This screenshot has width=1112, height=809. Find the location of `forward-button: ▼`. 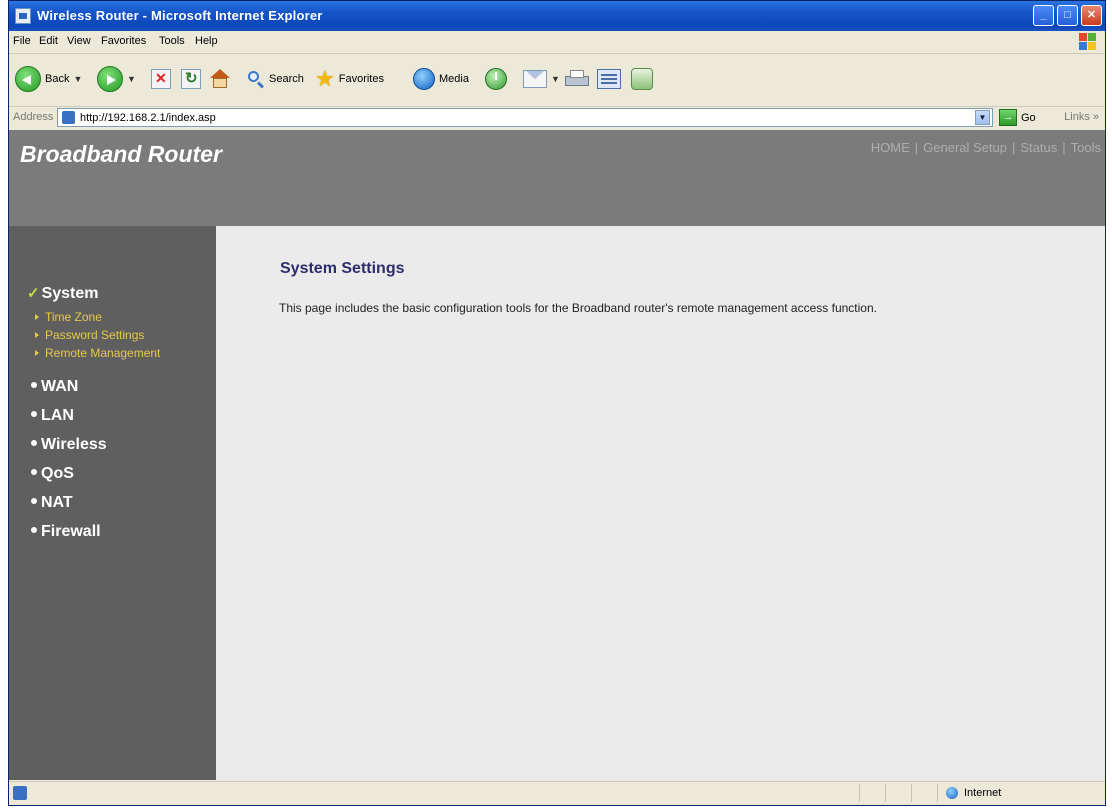

forward-button: ▼ is located at coordinates (116, 79).